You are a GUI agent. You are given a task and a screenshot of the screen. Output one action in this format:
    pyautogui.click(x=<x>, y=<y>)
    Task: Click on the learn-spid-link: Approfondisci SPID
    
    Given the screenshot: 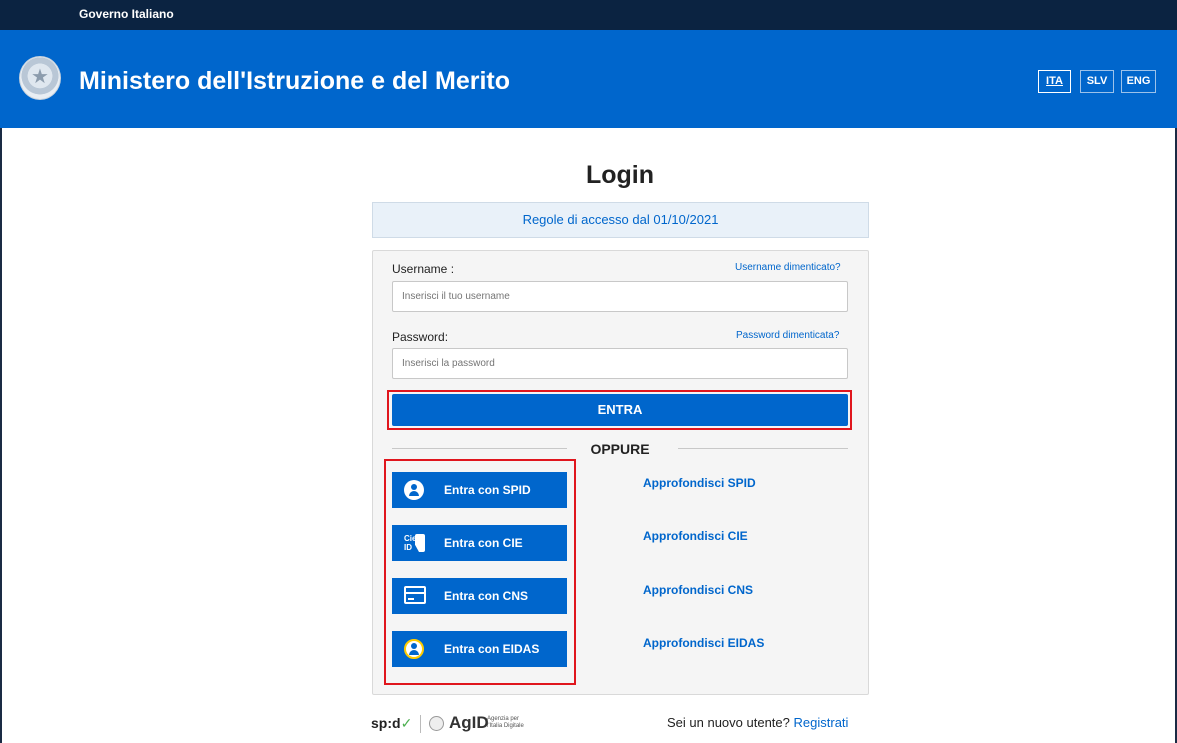 What is the action you would take?
    pyautogui.click(x=699, y=483)
    